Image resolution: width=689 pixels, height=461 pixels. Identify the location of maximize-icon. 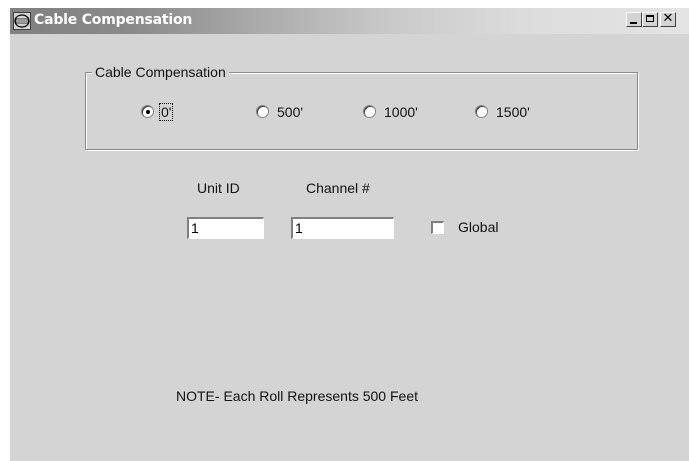
(650, 18).